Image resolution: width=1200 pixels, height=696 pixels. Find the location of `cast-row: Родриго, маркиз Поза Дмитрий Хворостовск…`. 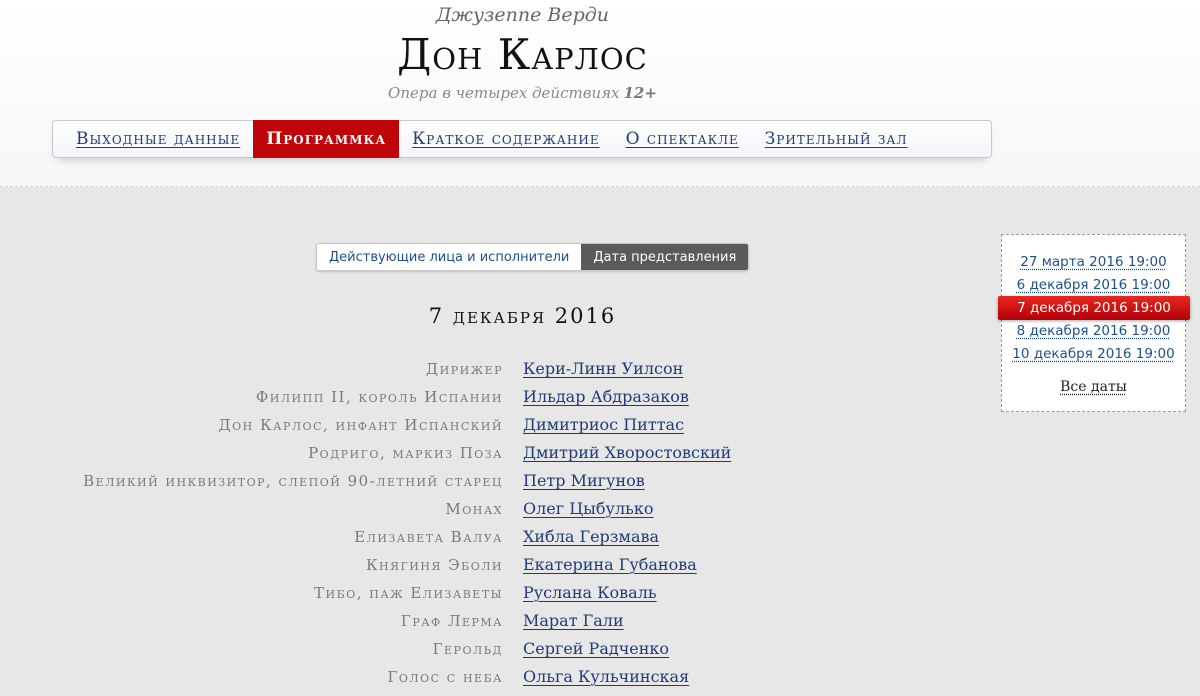

cast-row: Родриго, маркиз Поза Дмитрий Хворостовск… is located at coordinates (500, 454).